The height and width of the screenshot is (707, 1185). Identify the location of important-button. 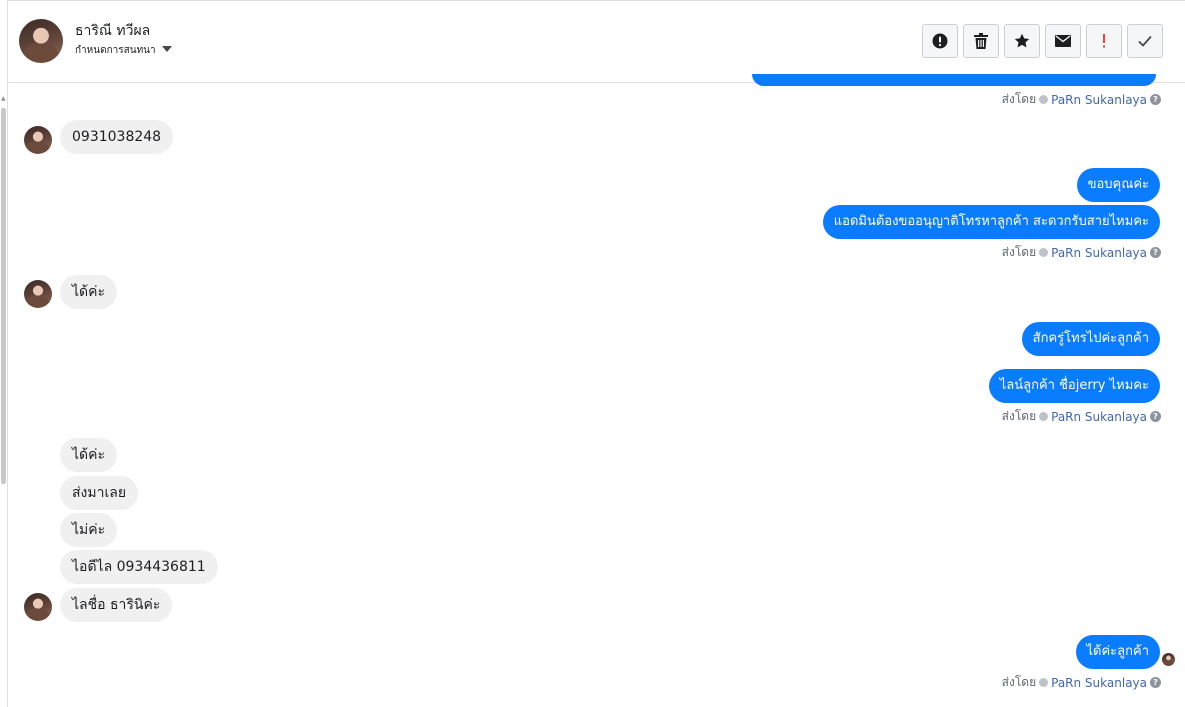
(1104, 41).